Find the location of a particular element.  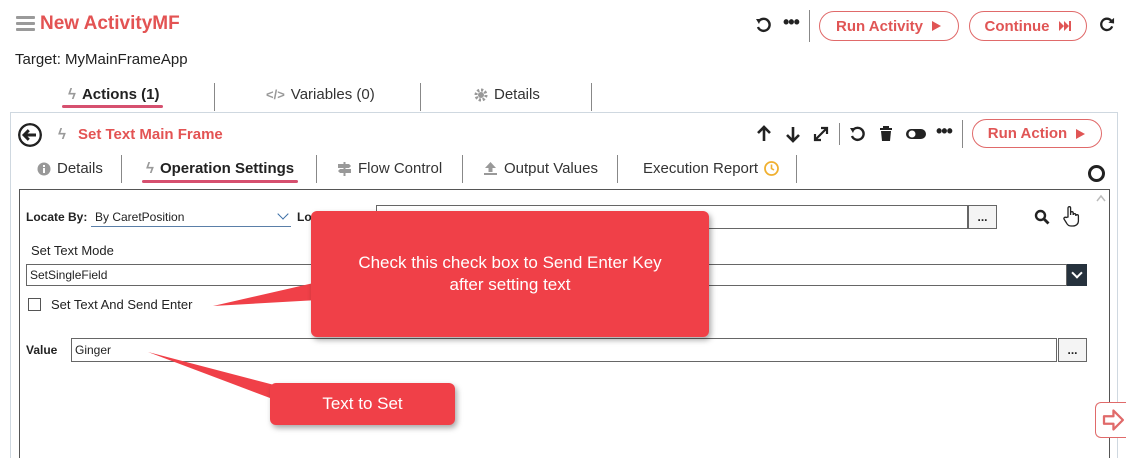

refresh-icon is located at coordinates (1106, 24).